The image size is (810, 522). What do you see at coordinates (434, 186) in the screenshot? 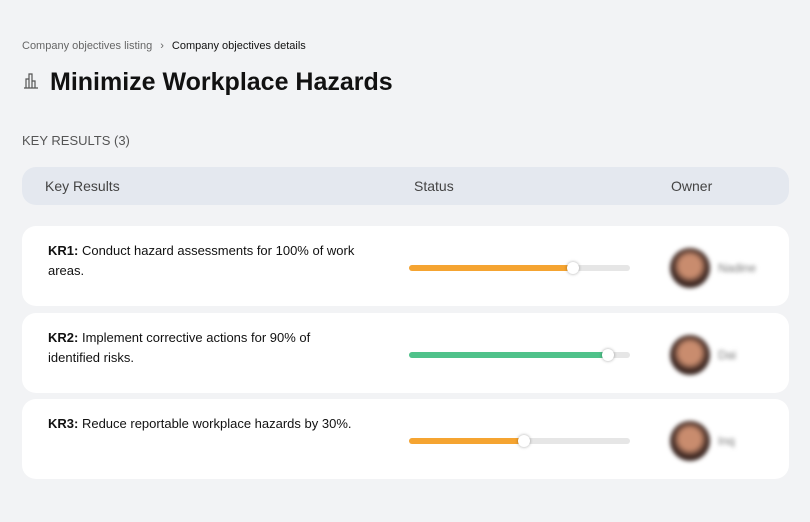
I see `column-status: Status` at bounding box center [434, 186].